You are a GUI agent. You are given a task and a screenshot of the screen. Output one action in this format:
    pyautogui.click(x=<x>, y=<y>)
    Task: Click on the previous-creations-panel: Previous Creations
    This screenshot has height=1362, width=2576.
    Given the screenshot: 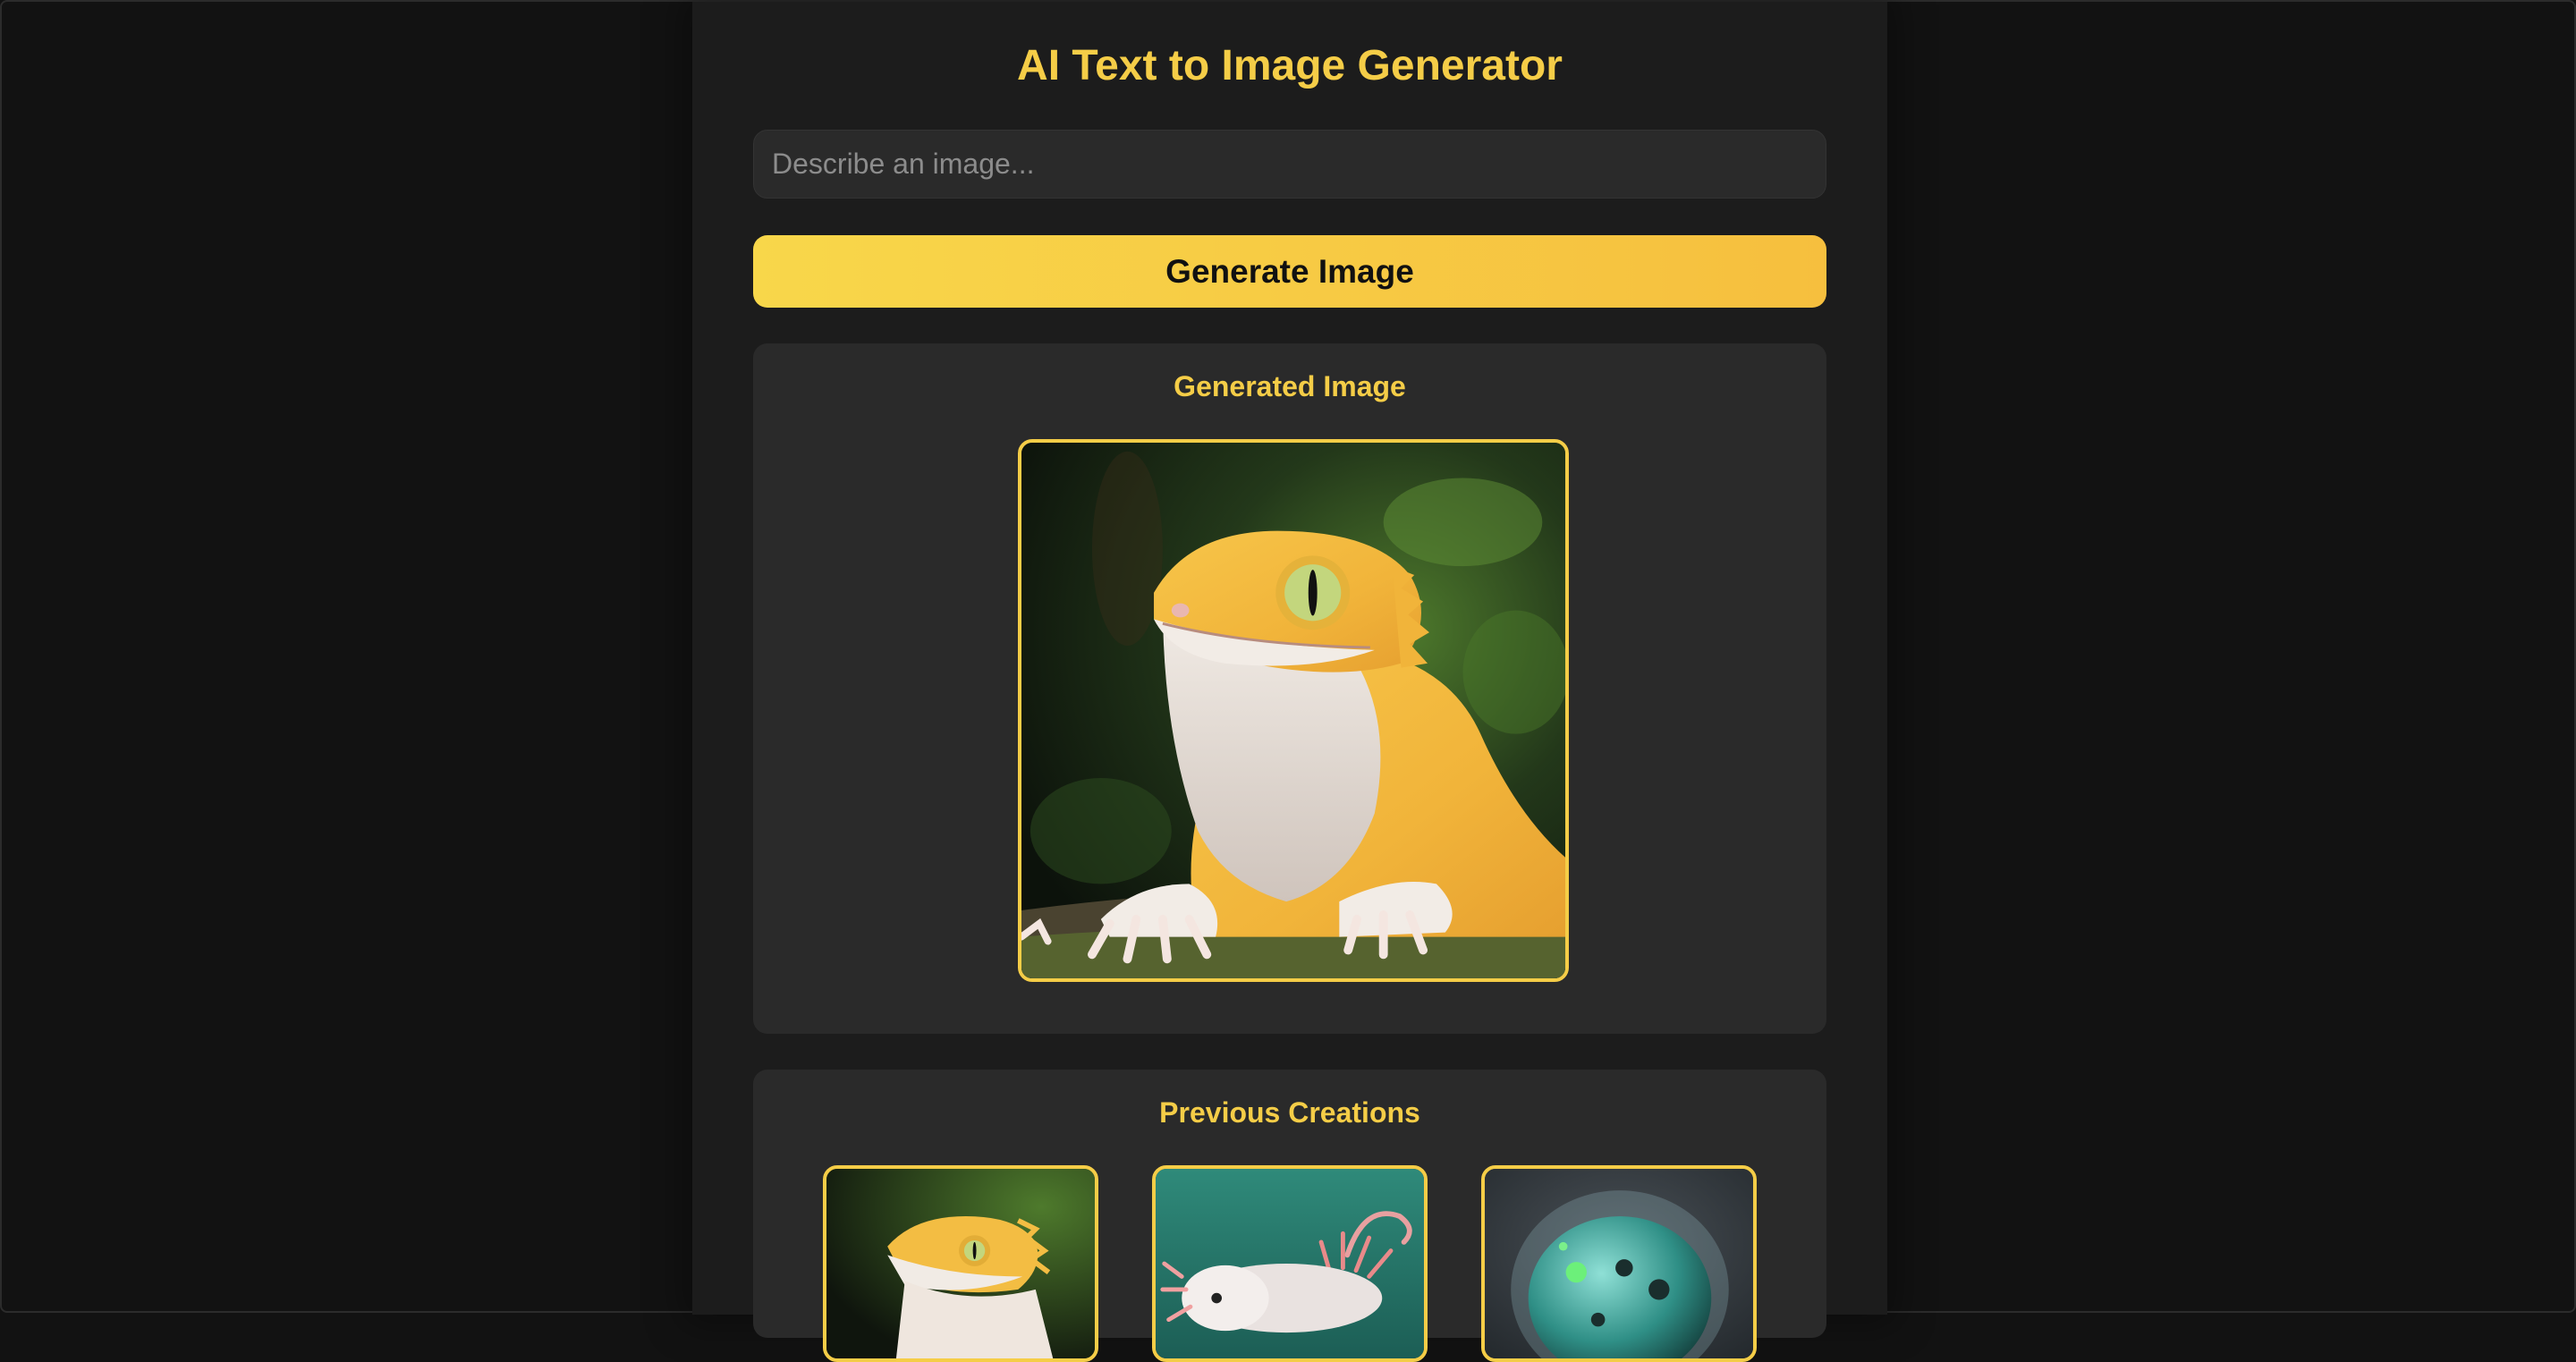 What is the action you would take?
    pyautogui.click(x=1289, y=1216)
    